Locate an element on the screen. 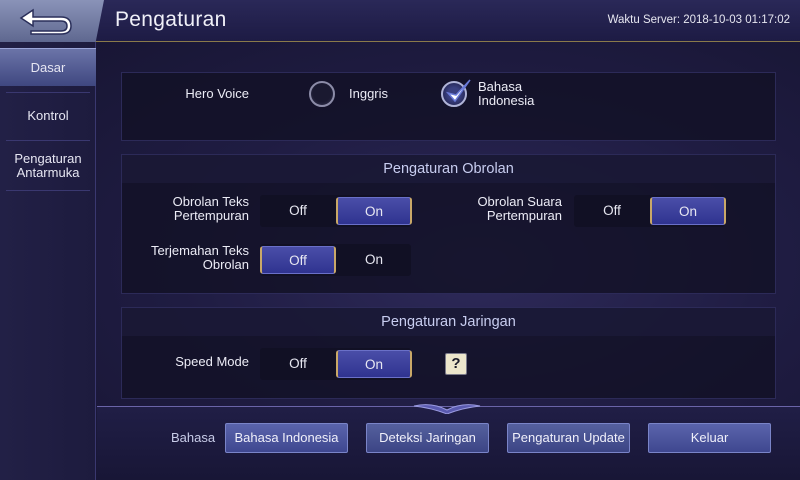  network-settings-title: Pengaturan Jaringan is located at coordinates (448, 322).